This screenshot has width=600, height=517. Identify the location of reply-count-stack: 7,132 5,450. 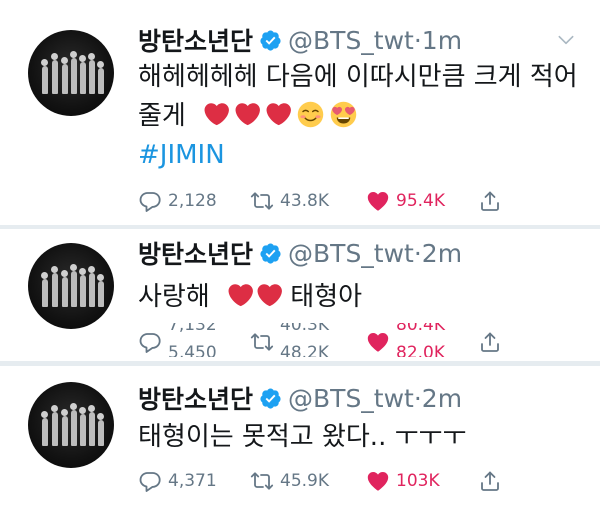
(198, 340).